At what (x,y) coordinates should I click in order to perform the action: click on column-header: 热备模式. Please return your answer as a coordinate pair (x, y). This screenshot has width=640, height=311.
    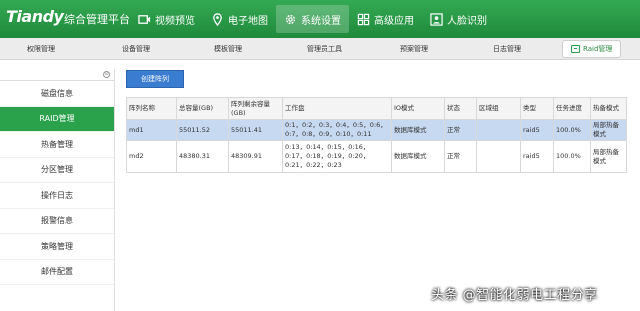
    Looking at the image, I should click on (608, 108).